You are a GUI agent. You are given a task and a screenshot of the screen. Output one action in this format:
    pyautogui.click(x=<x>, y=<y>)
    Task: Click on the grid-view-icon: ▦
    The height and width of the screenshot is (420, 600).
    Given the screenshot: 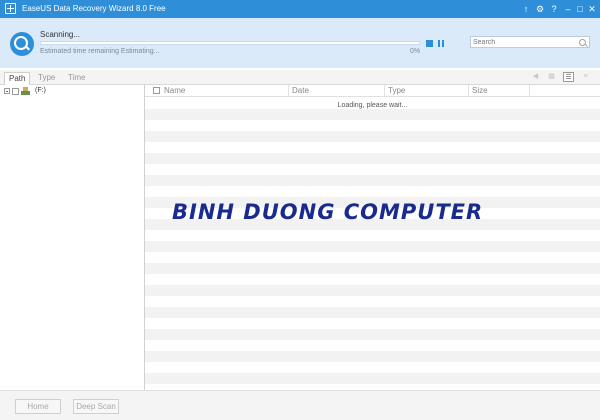 What is the action you would take?
    pyautogui.click(x=551, y=77)
    